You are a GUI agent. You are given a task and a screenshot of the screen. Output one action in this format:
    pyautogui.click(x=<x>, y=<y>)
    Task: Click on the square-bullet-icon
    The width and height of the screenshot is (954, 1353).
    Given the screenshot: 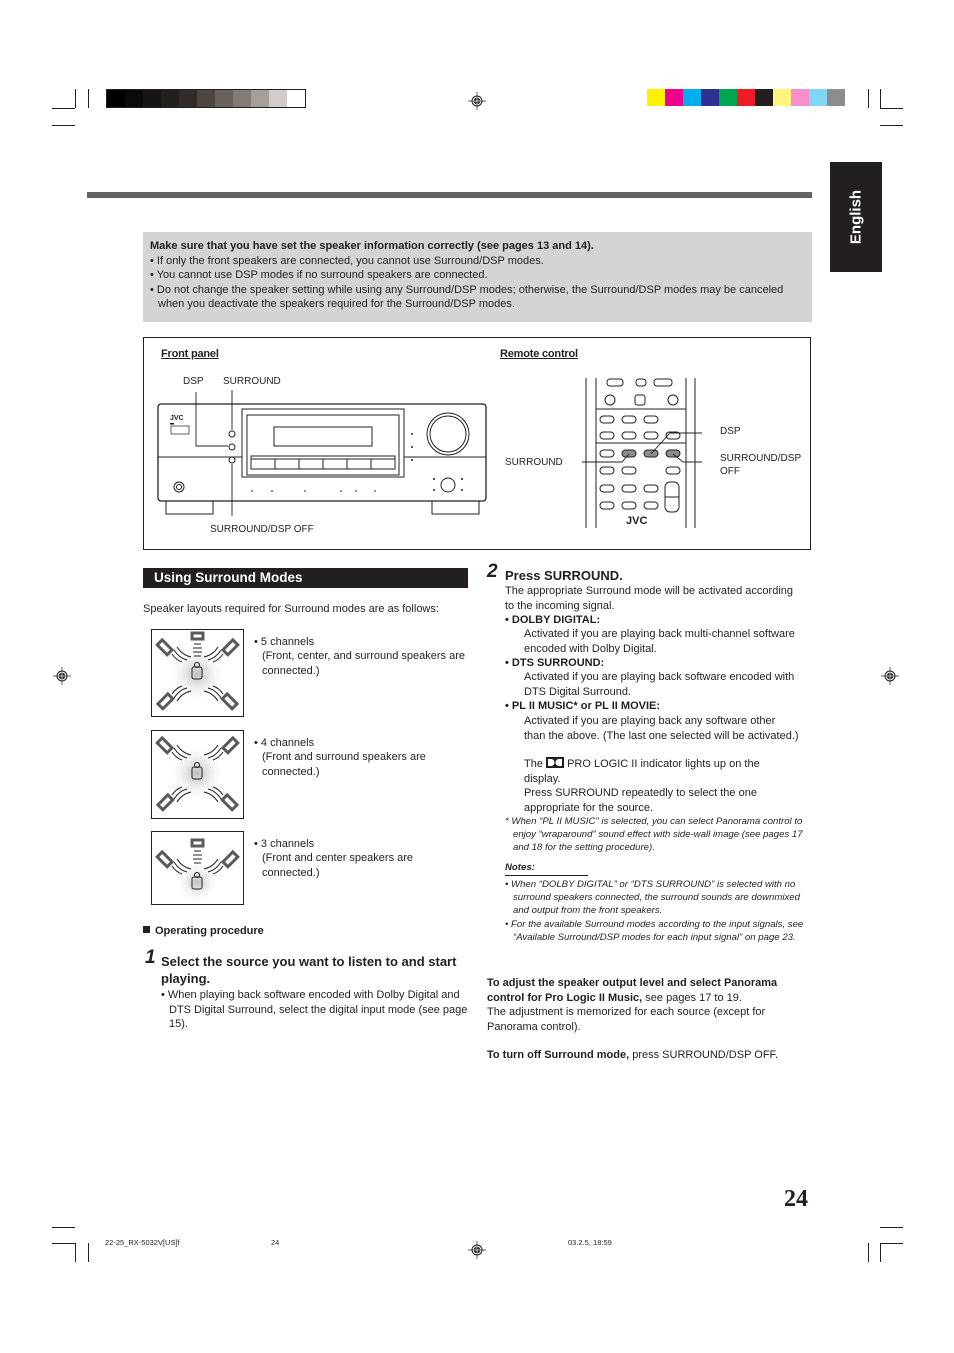 What is the action you would take?
    pyautogui.click(x=146, y=929)
    